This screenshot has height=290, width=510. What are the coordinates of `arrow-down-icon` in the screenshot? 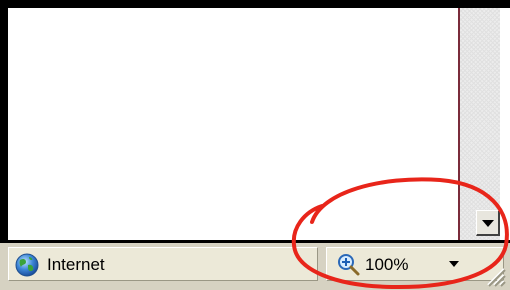 It's located at (488, 223).